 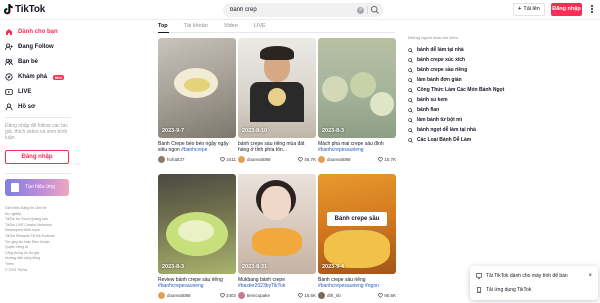 What do you see at coordinates (463, 120) in the screenshot?
I see `related-search-item: làm bánh từ bột mì` at bounding box center [463, 120].